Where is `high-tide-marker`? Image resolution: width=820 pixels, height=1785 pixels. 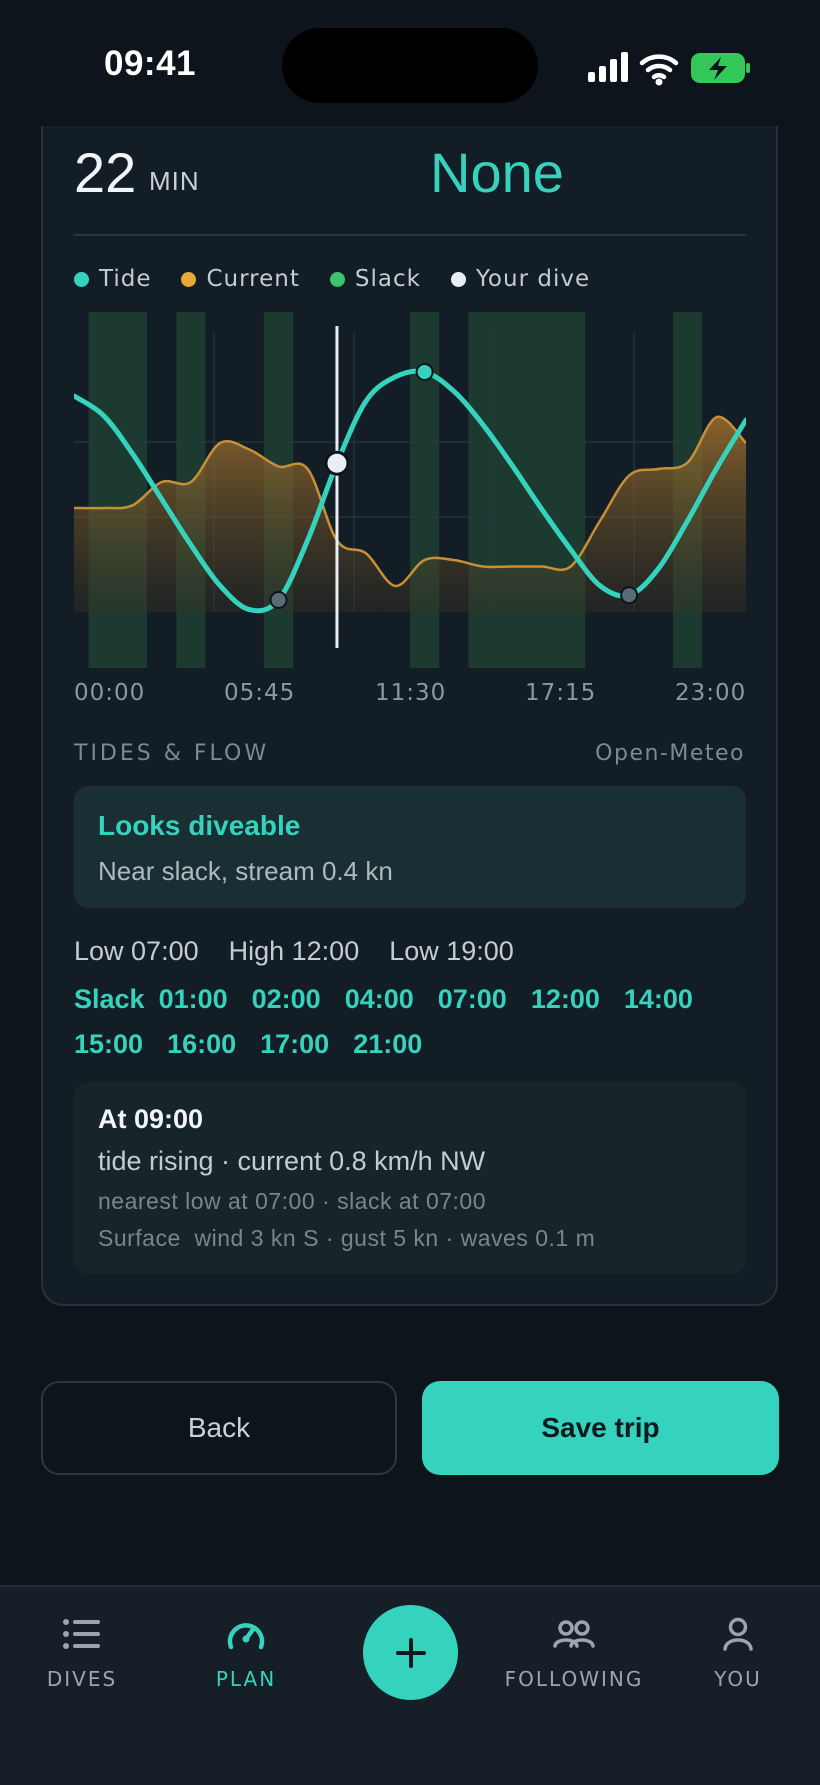 high-tide-marker is located at coordinates (424, 372).